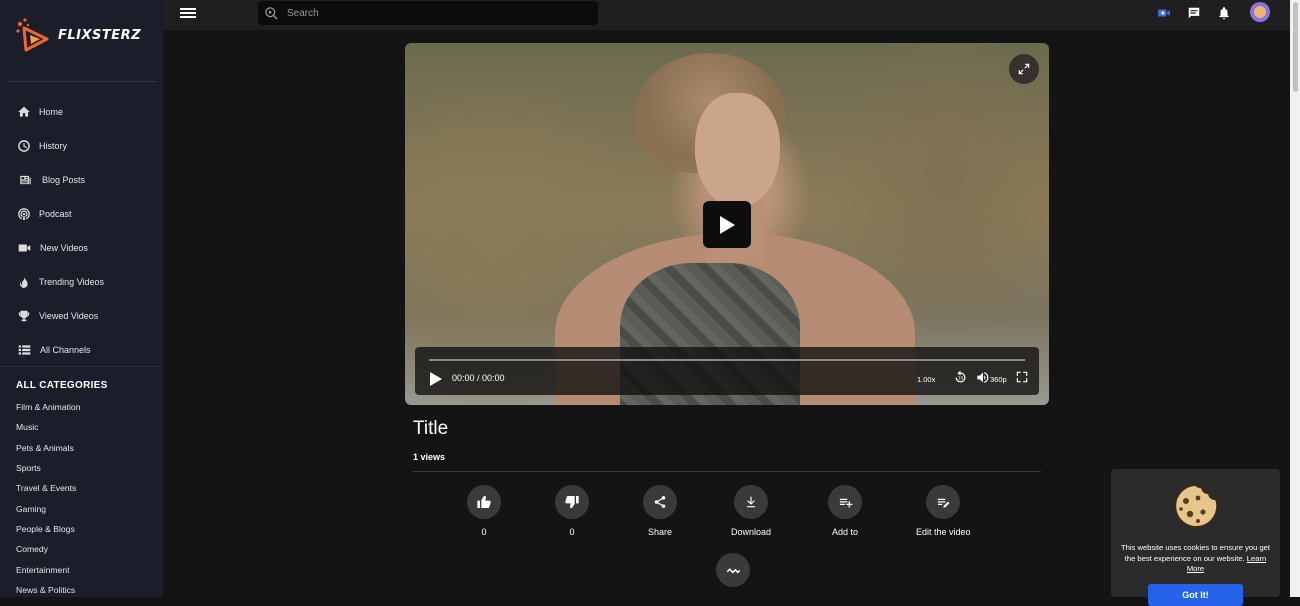  What do you see at coordinates (435, 13) in the screenshot?
I see `search-input` at bounding box center [435, 13].